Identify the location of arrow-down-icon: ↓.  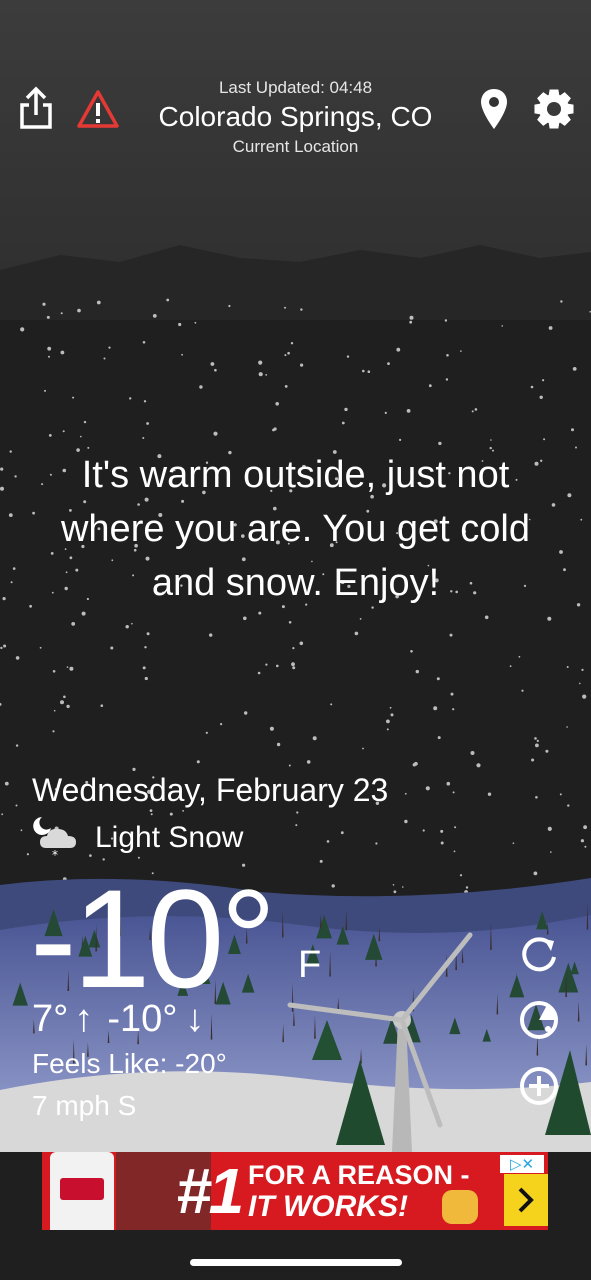
(195, 1019).